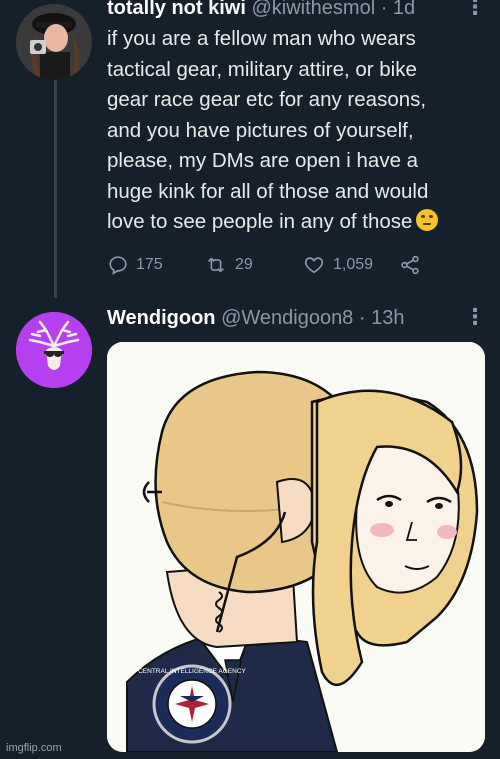  Describe the element at coordinates (244, 264) in the screenshot. I see `retweet-count: 29` at that location.